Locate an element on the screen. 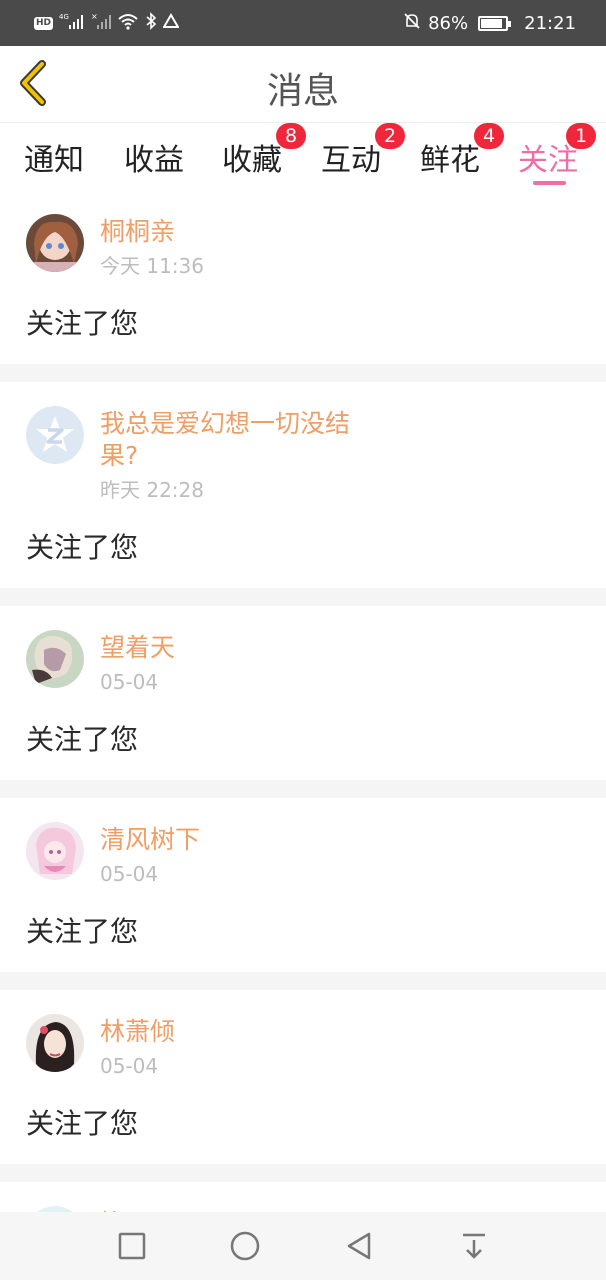 Image resolution: width=606 pixels, height=1280 pixels. list-item: 柳 is located at coordinates (303, 1197).